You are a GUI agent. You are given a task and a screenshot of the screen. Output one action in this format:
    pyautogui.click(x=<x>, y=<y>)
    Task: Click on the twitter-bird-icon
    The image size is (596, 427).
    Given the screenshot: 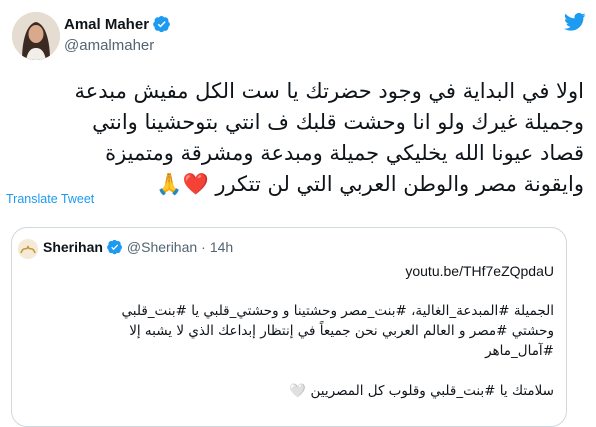 What is the action you would take?
    pyautogui.click(x=575, y=22)
    